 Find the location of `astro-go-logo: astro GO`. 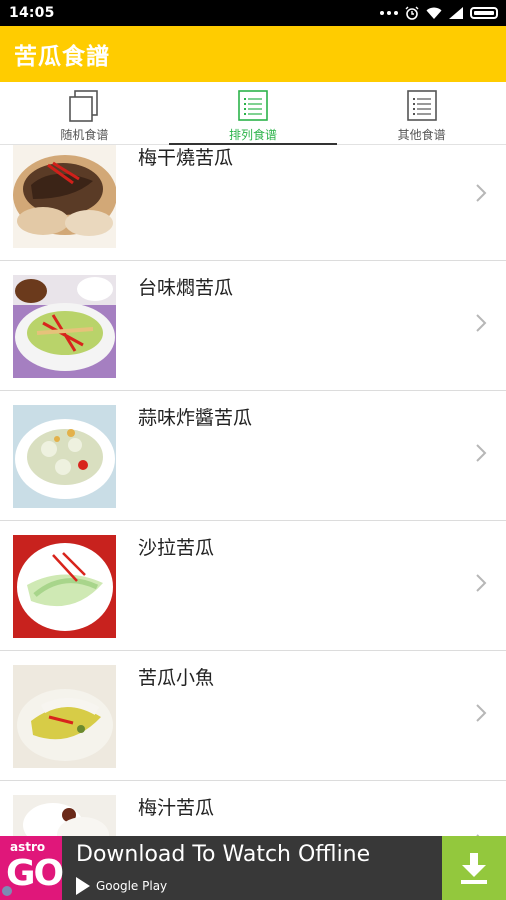

astro-go-logo: astro GO is located at coordinates (32, 868).